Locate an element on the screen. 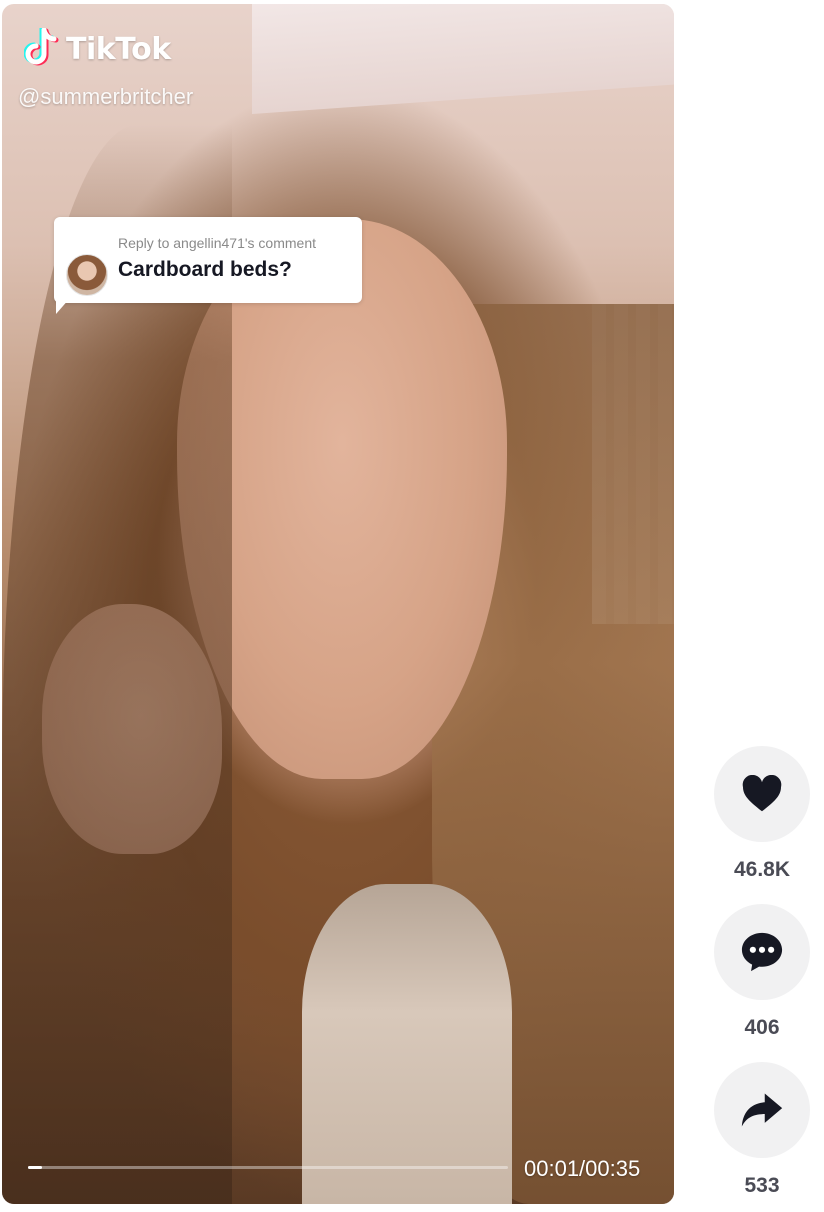 The height and width of the screenshot is (1212, 824). like-count: 46.8K is located at coordinates (762, 869).